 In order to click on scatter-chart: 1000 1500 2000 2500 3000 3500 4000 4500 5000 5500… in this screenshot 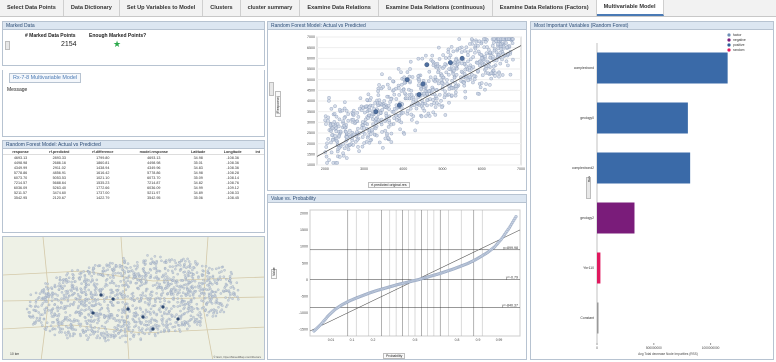, I will do `click(403, 105)`.